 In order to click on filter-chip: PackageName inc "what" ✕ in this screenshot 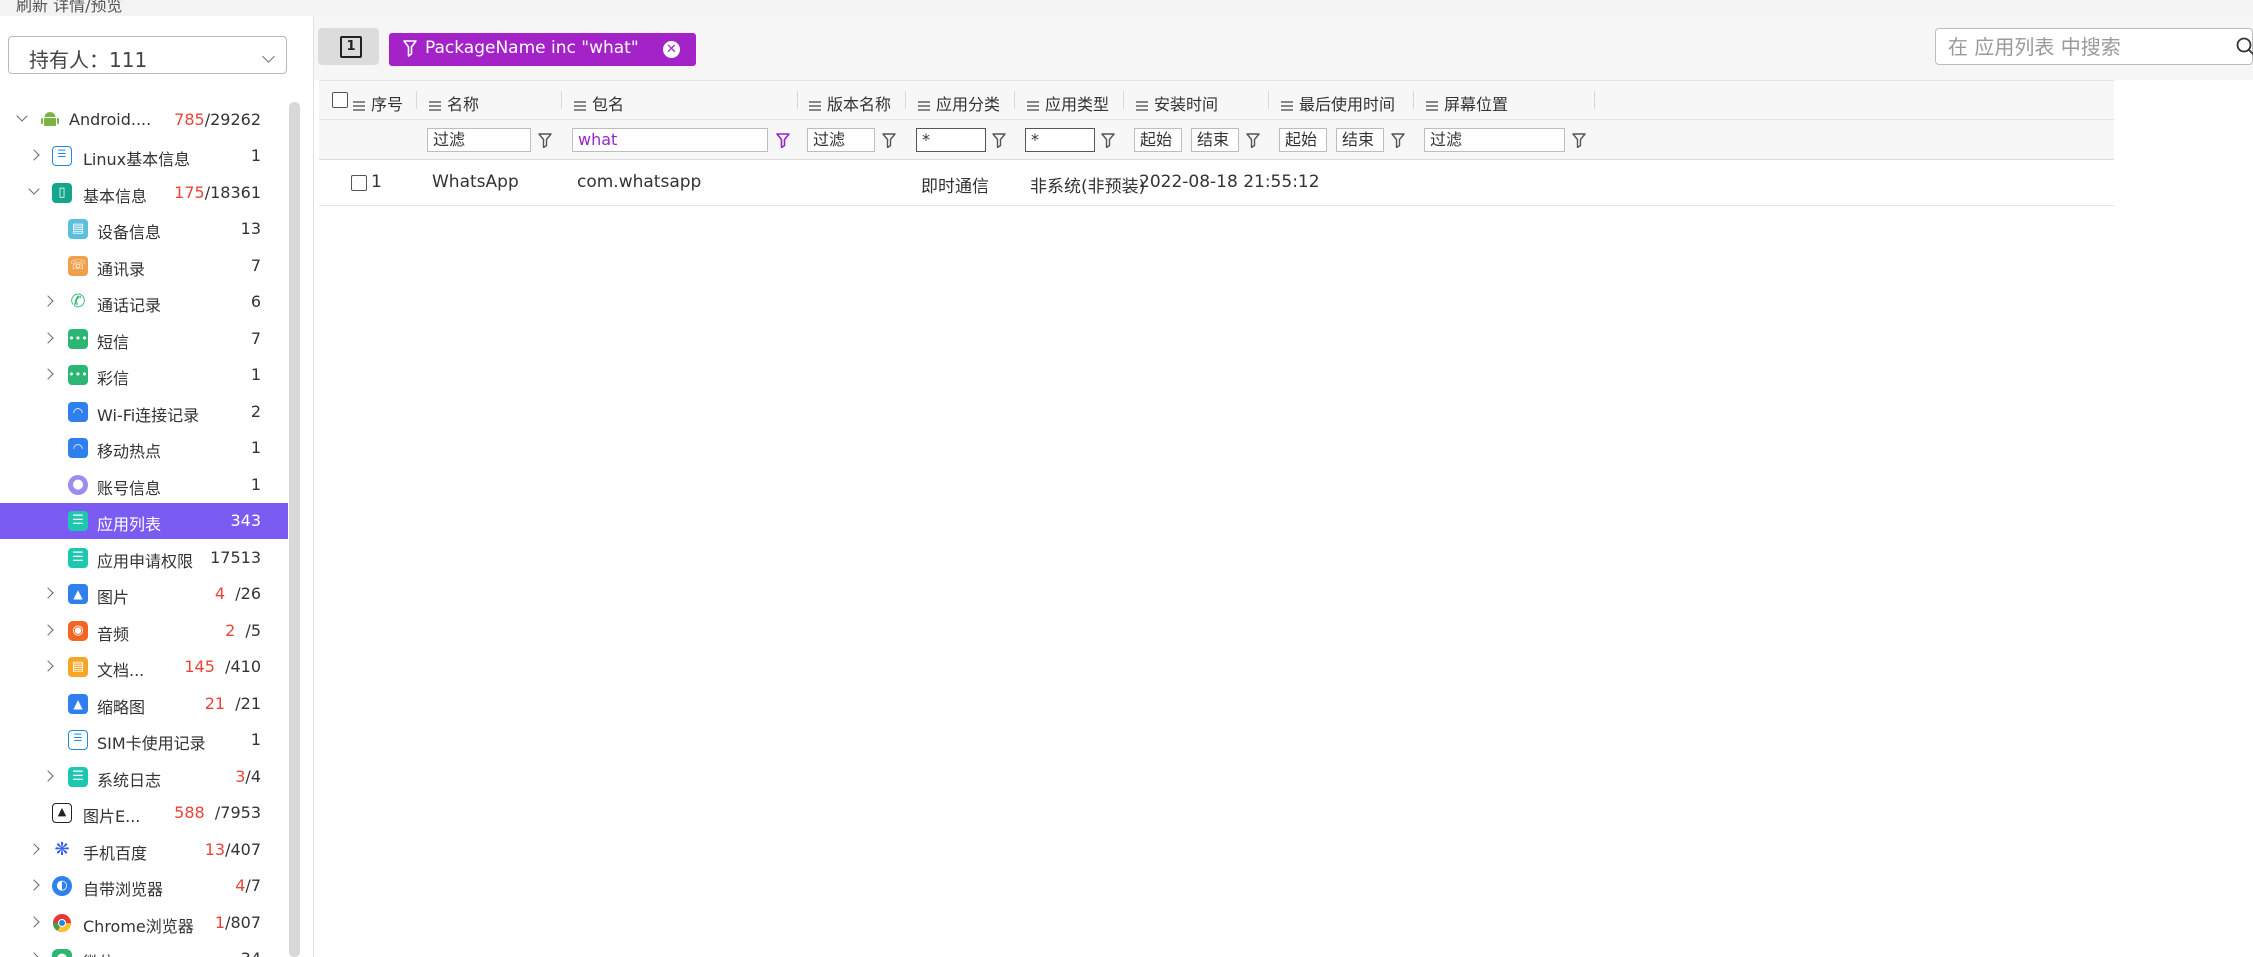, I will do `click(542, 49)`.